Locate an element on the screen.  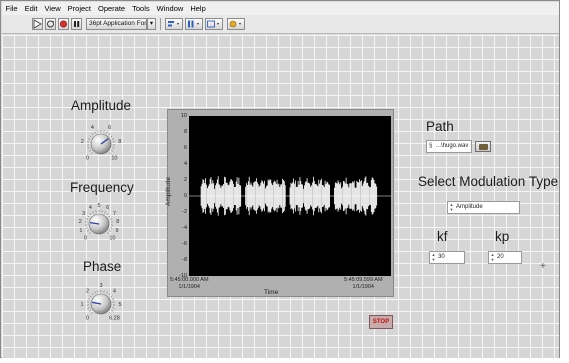
font-select: 36pt Application Font is located at coordinates (116, 24).